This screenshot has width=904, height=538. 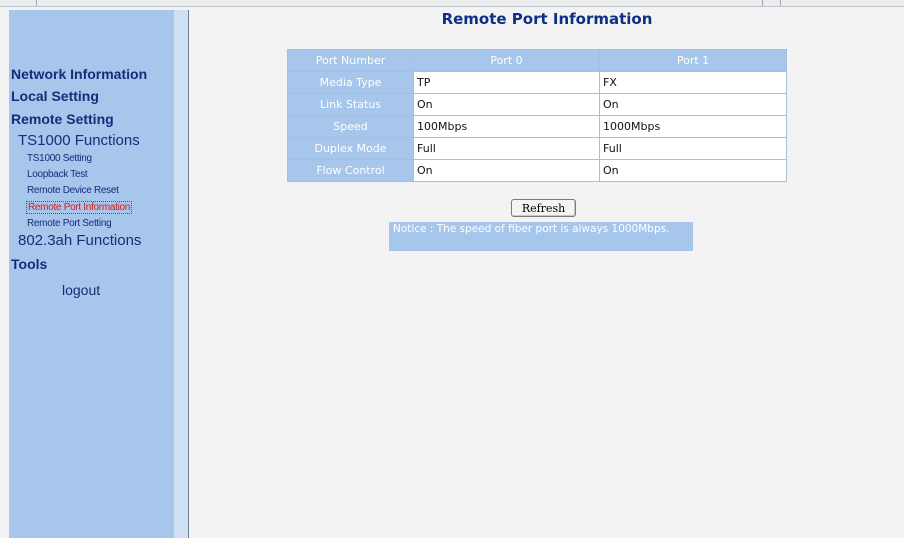 What do you see at coordinates (547, 19) in the screenshot?
I see `page-title: Remote Port Information` at bounding box center [547, 19].